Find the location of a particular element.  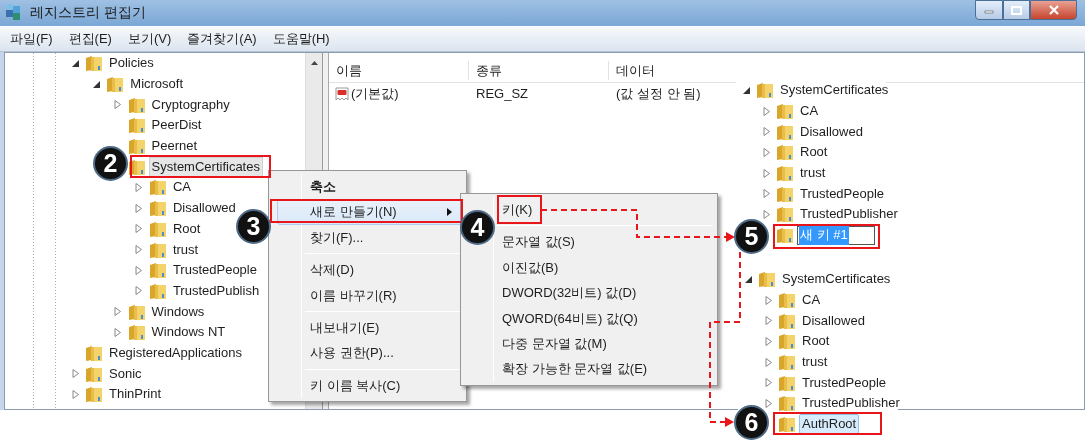

maximize-button is located at coordinates (1016, 10).